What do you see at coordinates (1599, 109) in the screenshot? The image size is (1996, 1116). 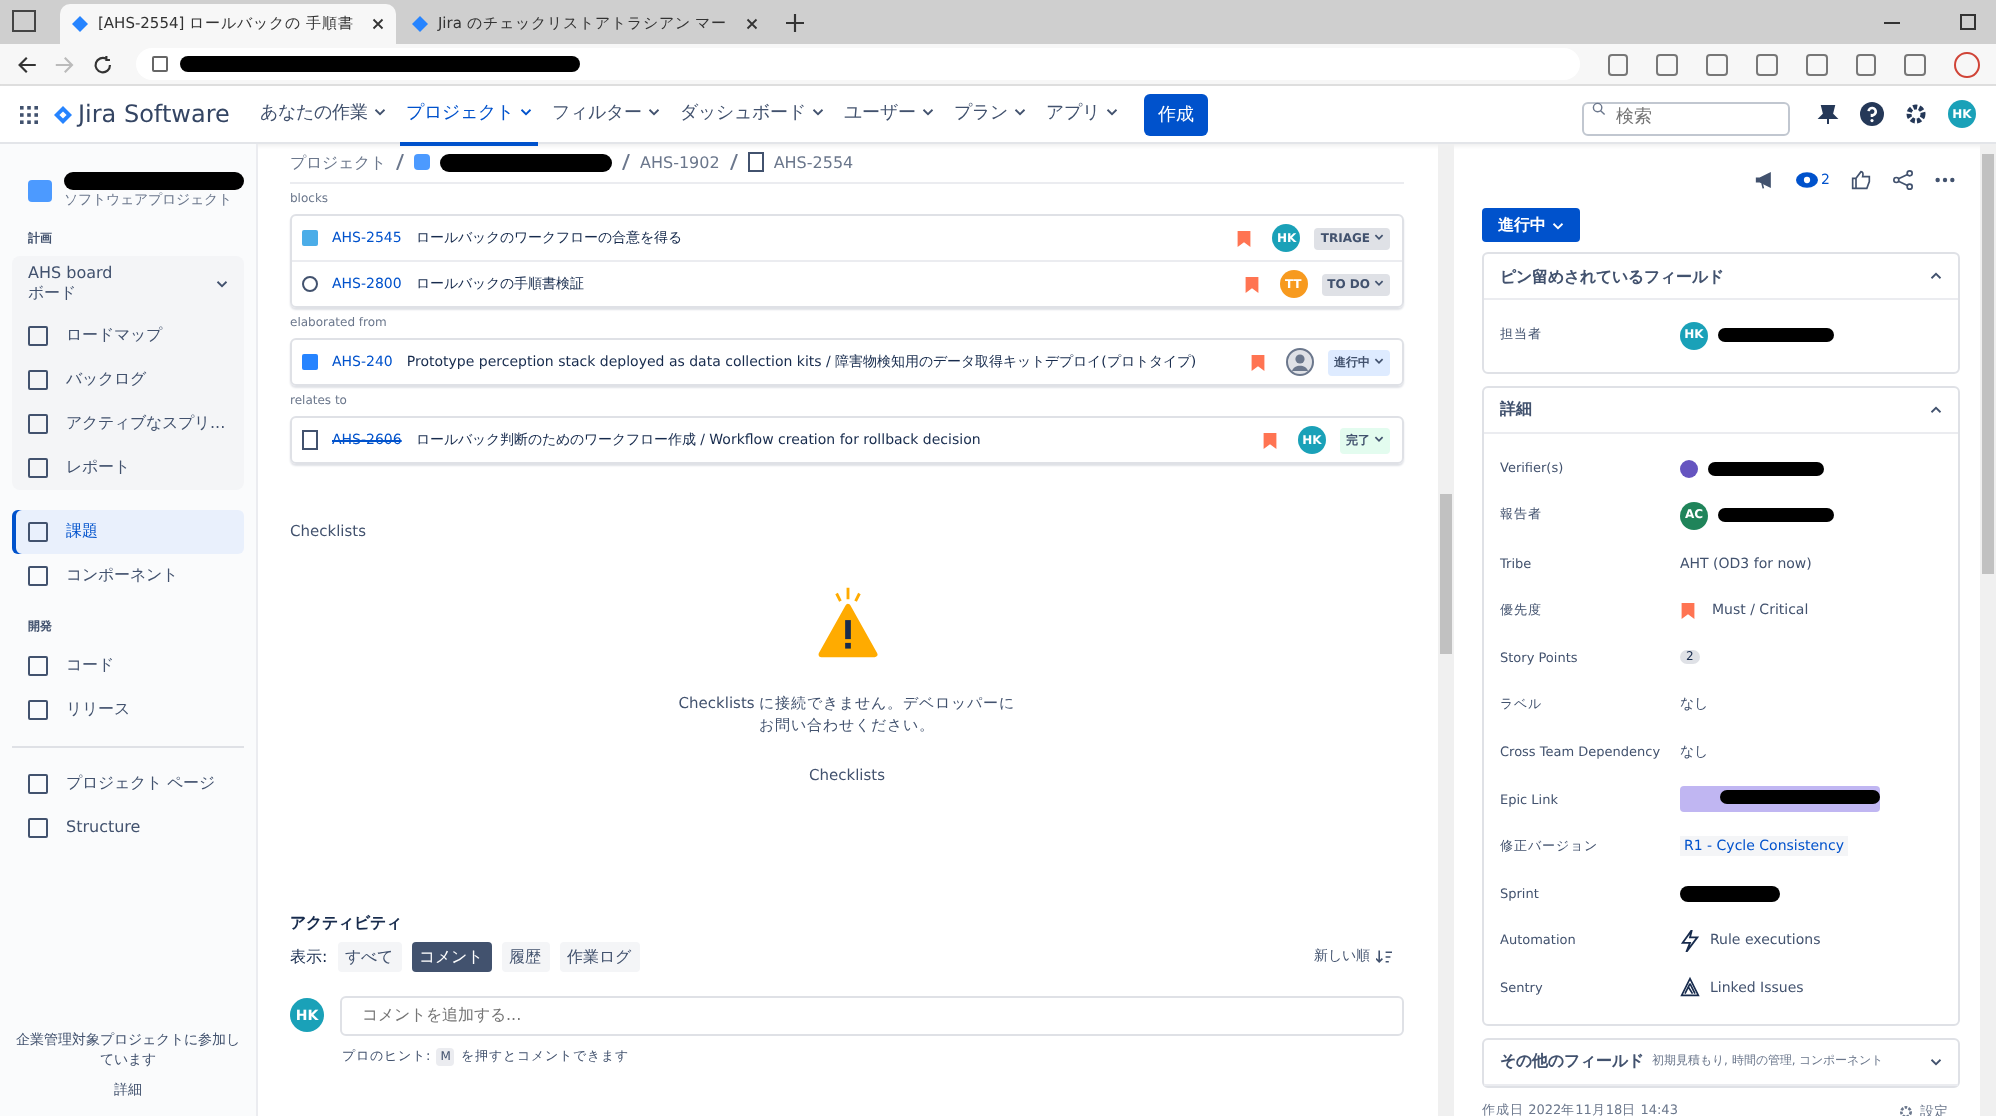 I see `search-icon` at bounding box center [1599, 109].